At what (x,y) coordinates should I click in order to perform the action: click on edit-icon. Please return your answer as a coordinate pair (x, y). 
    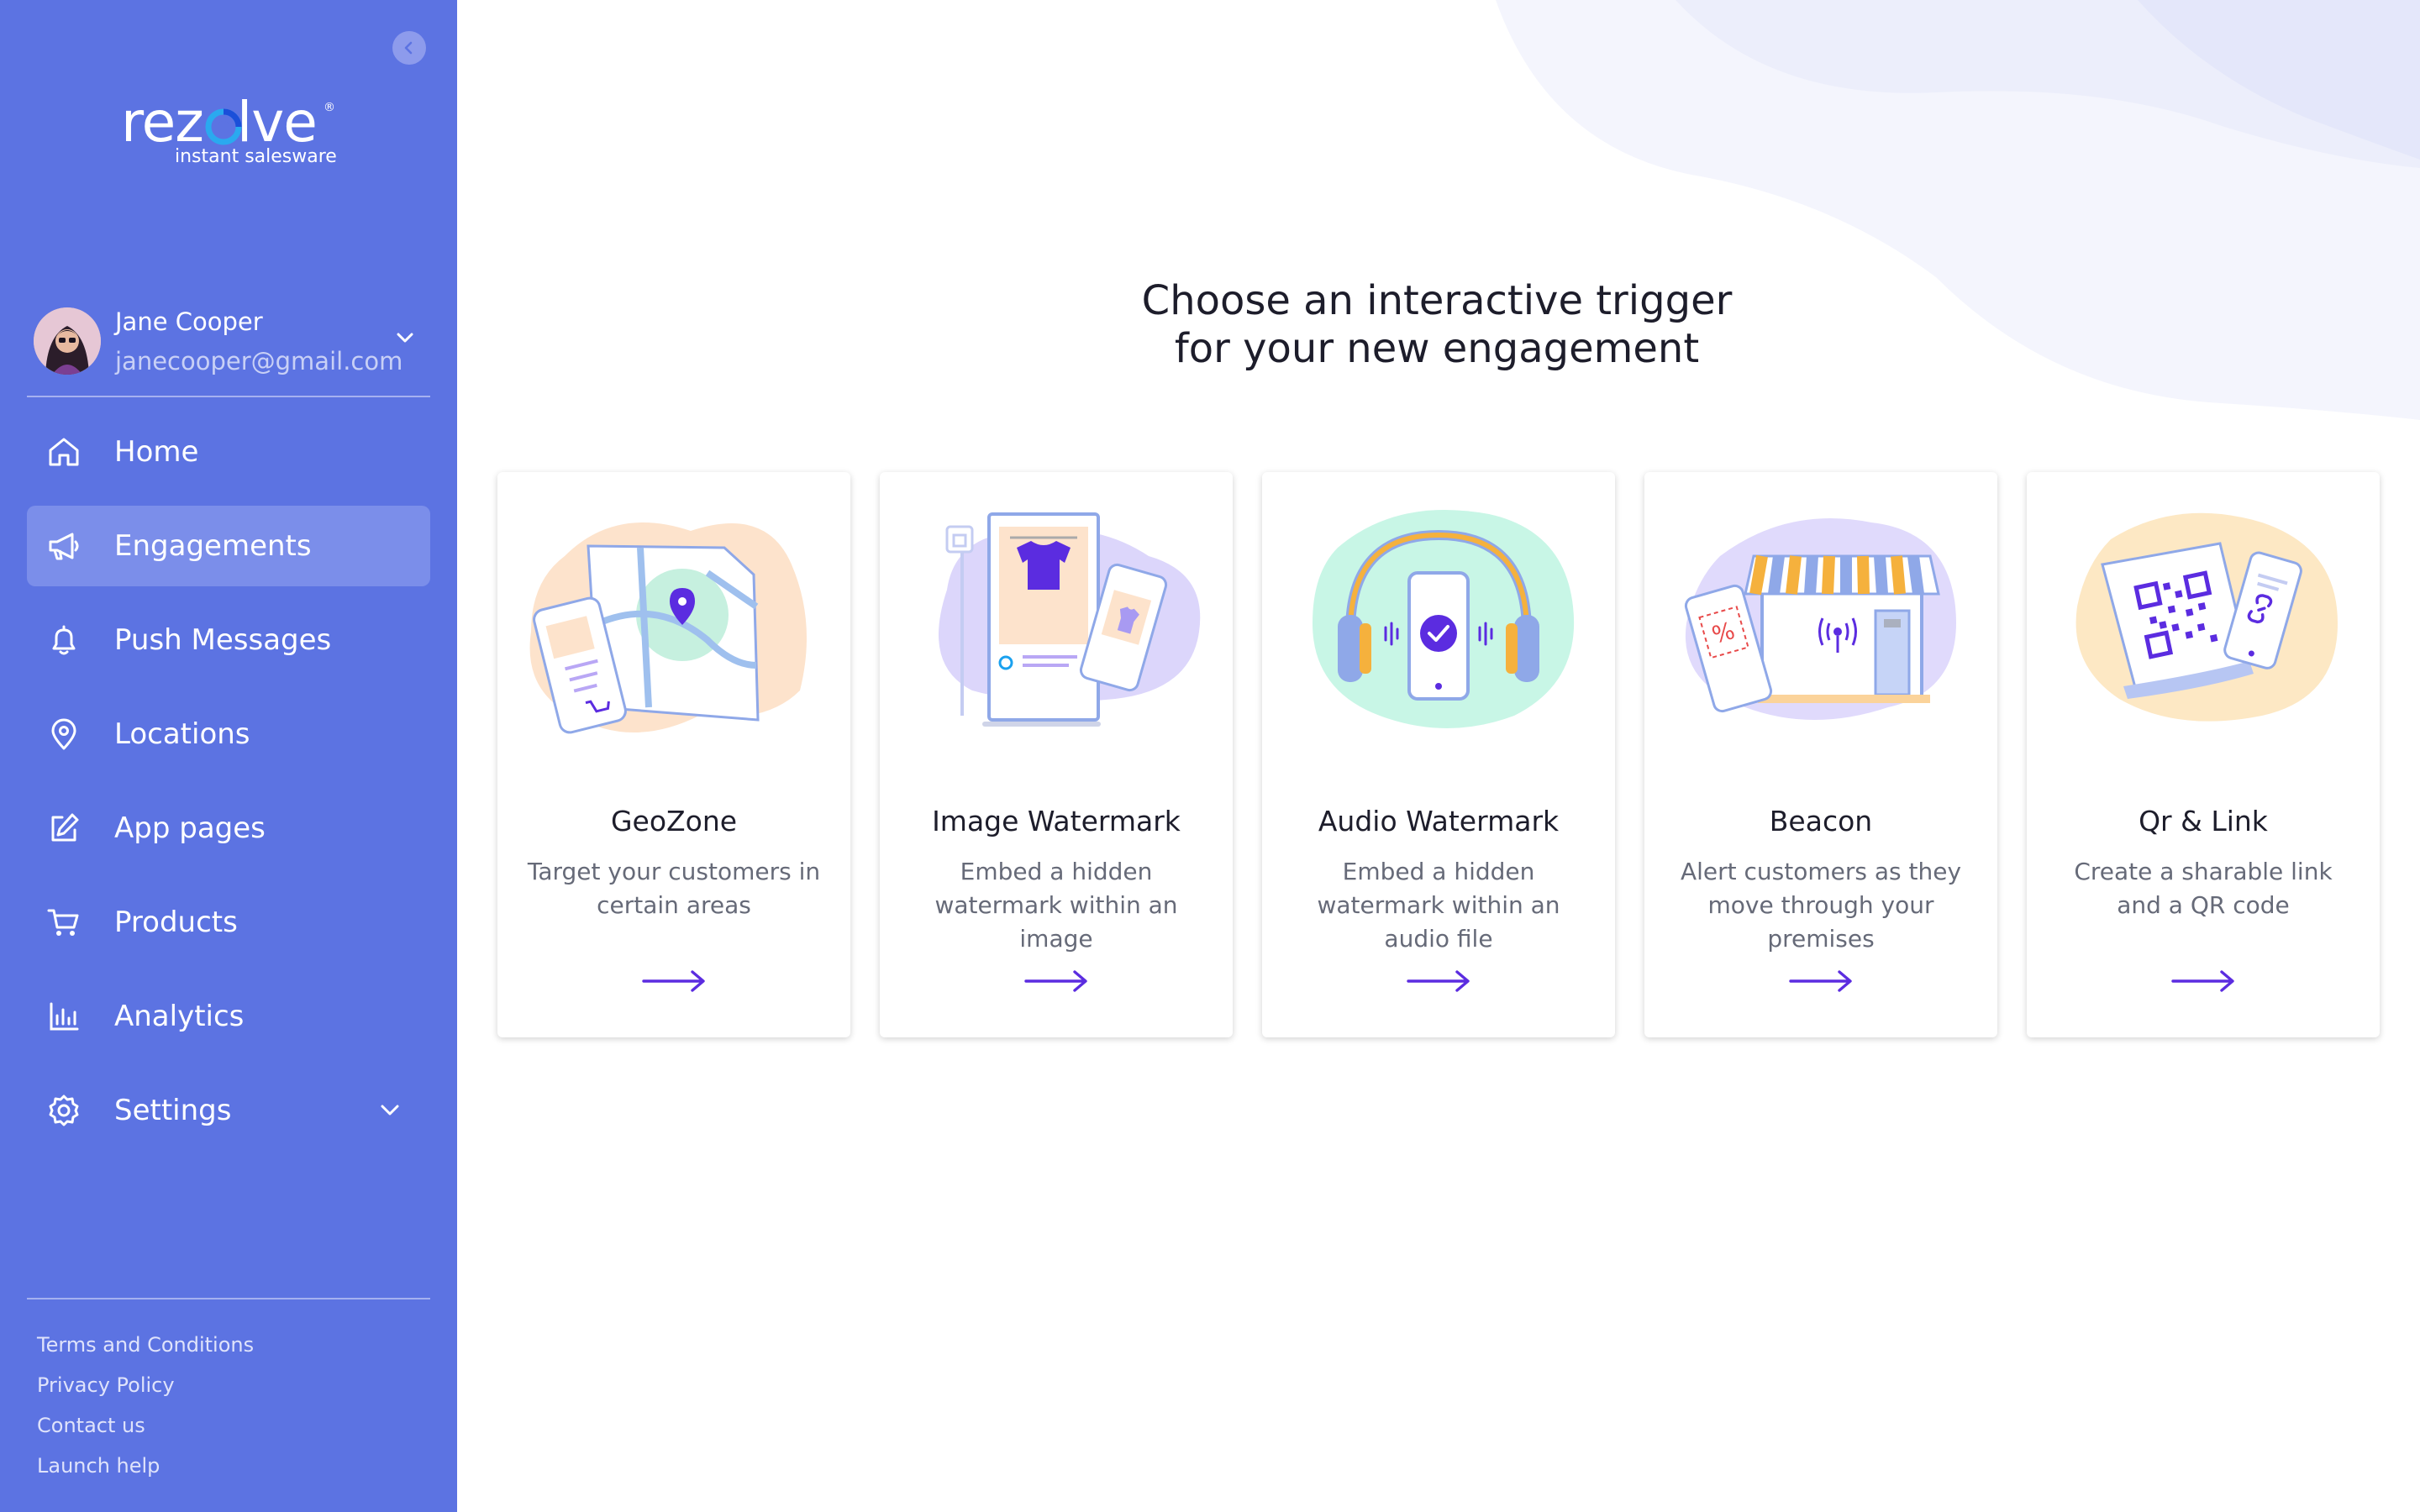
    Looking at the image, I should click on (65, 827).